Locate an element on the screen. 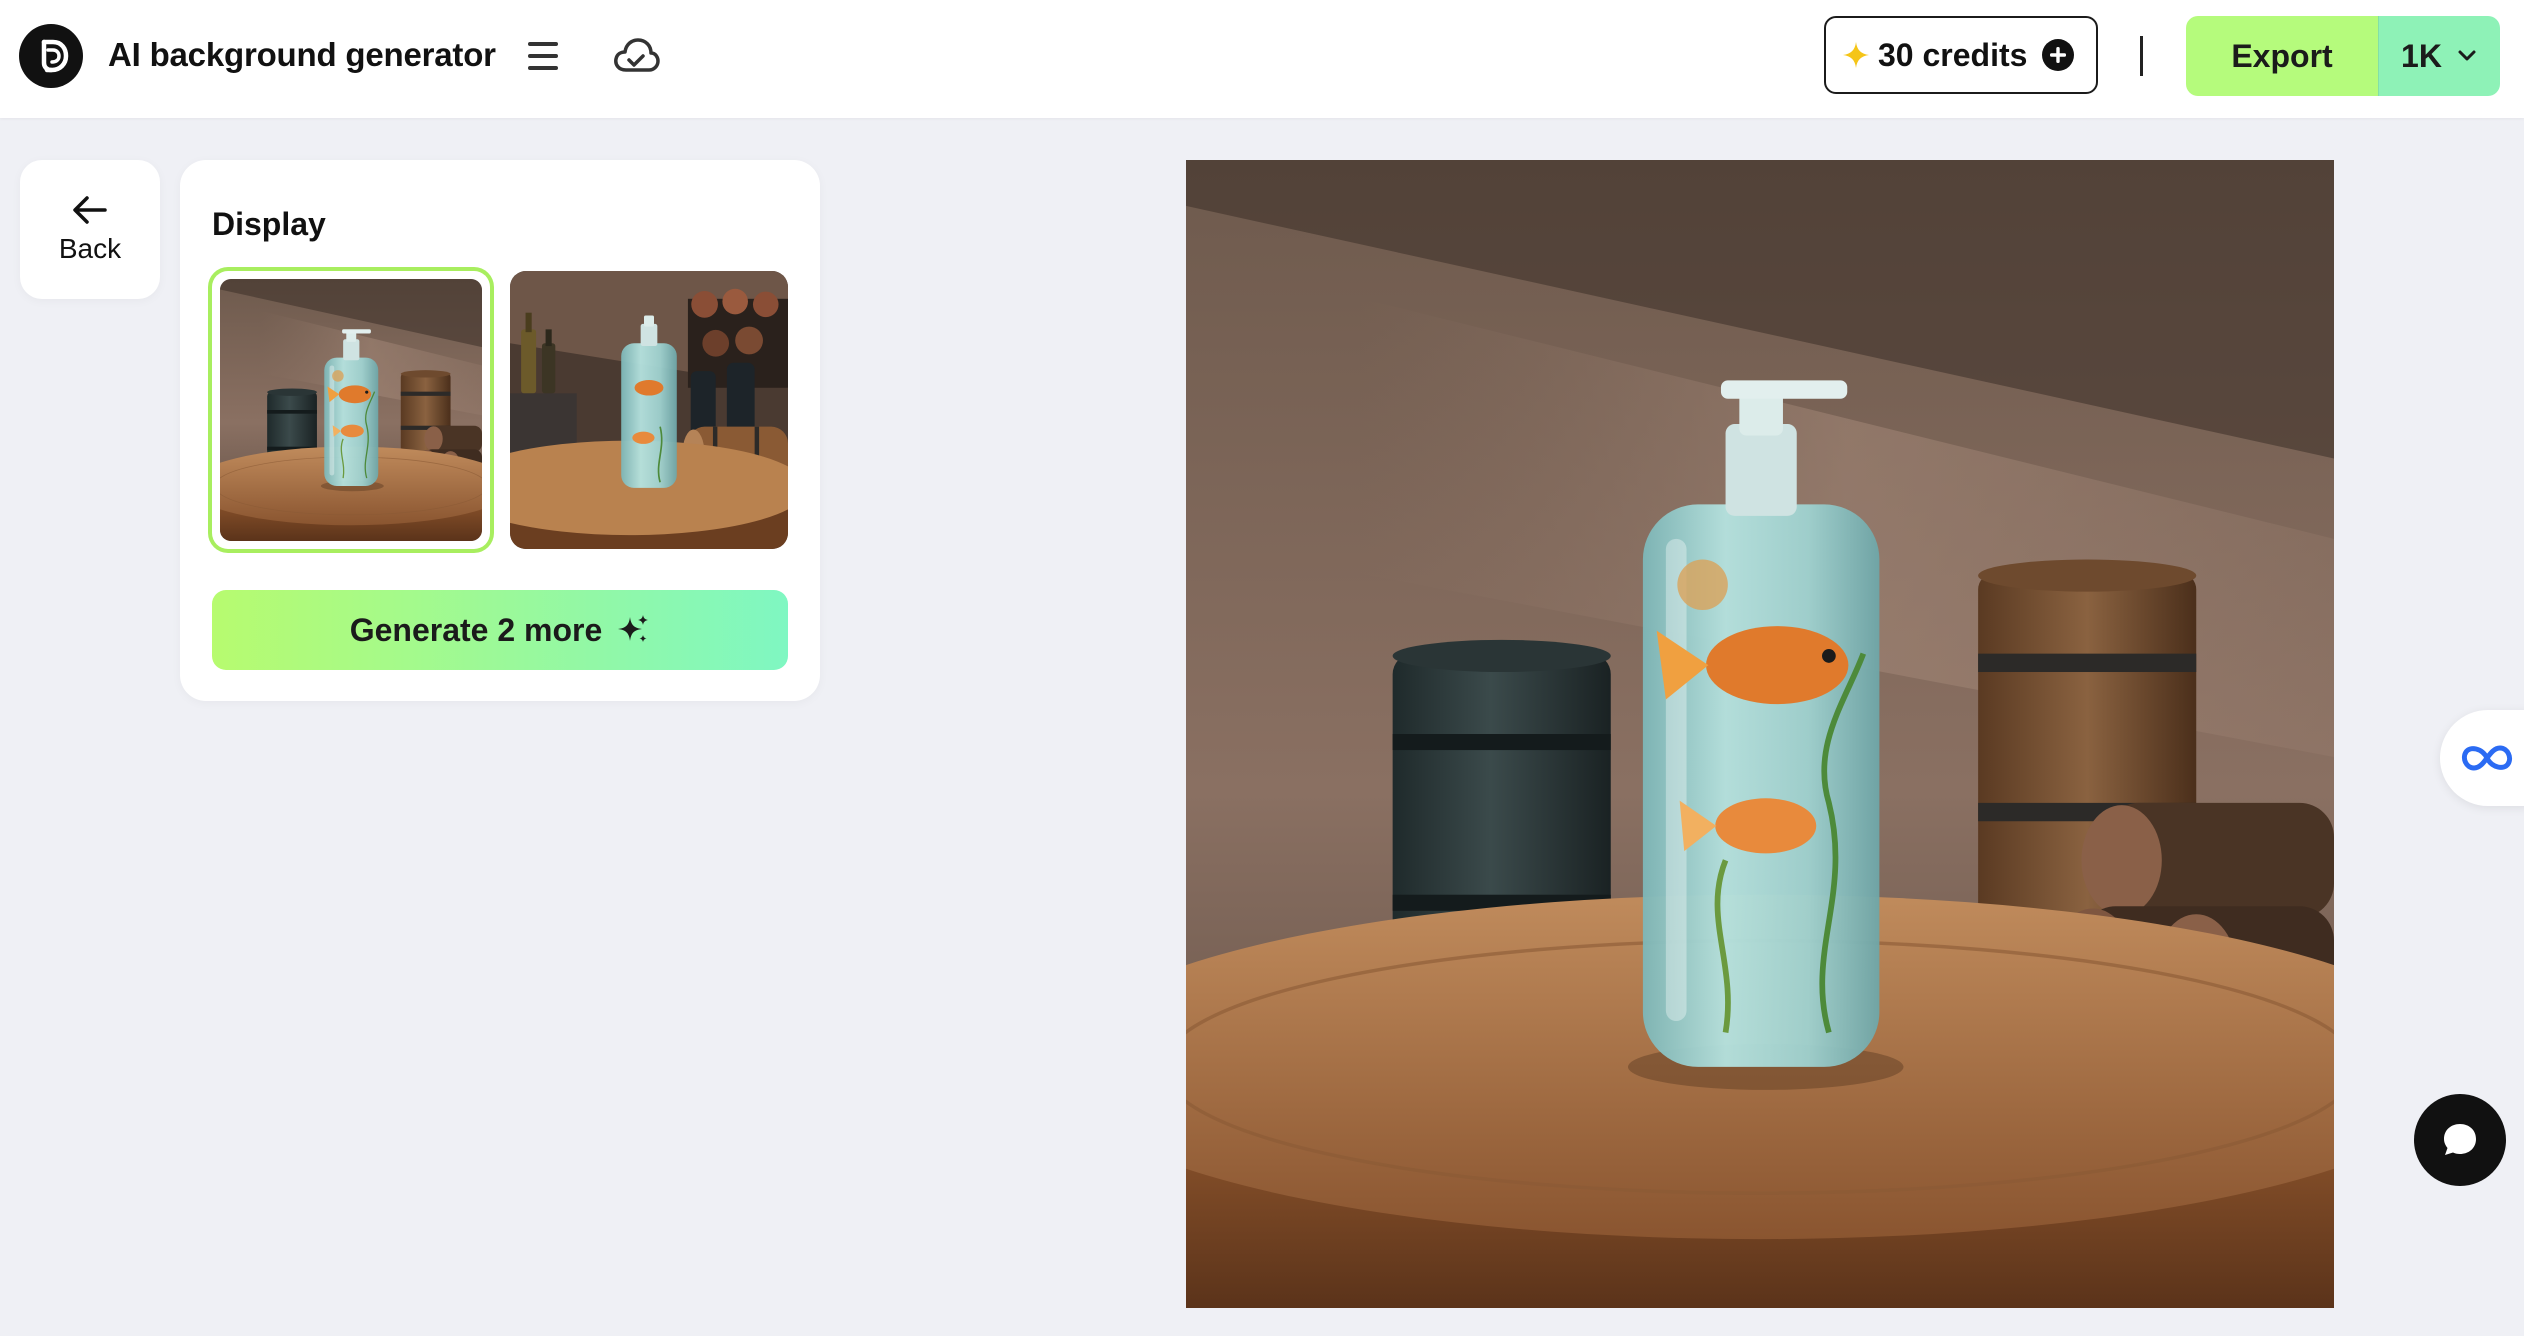 This screenshot has height=1336, width=2524. brand-logo-icon is located at coordinates (51, 56).